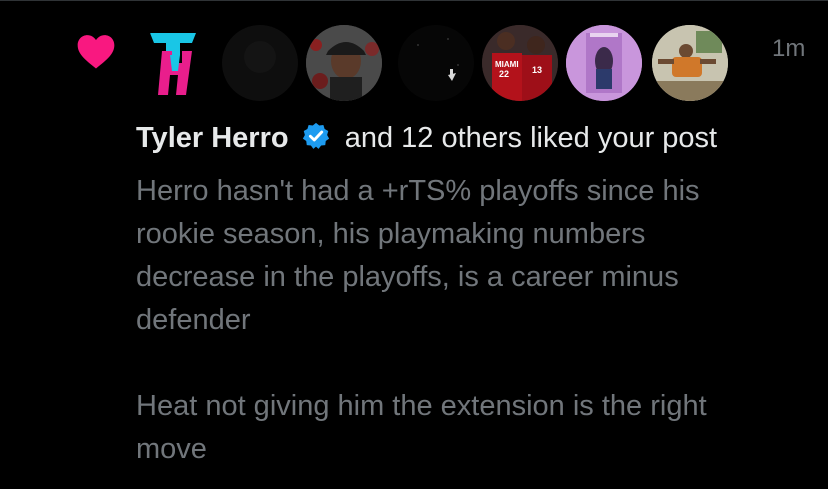  I want to click on man-cap-image, so click(344, 63).